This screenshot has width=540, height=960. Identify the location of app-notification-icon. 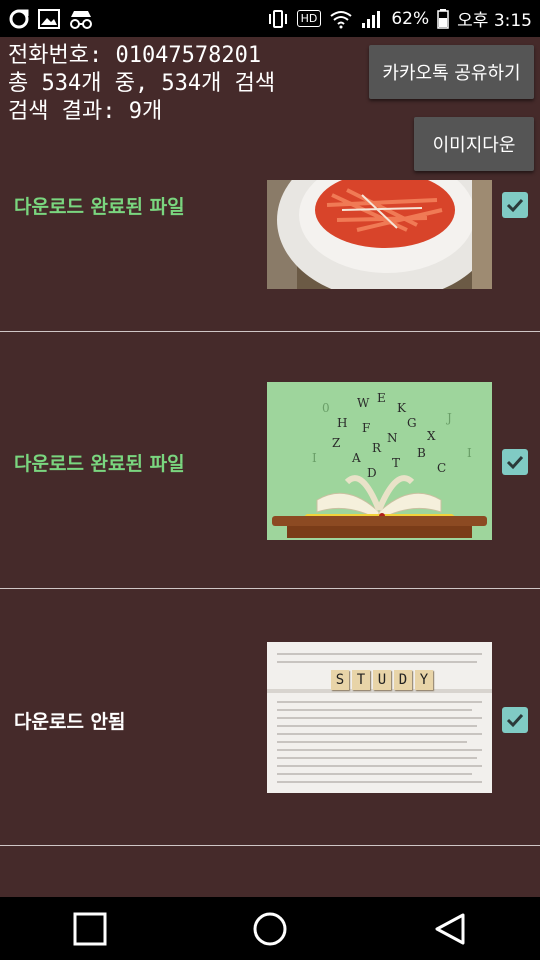
(19, 19).